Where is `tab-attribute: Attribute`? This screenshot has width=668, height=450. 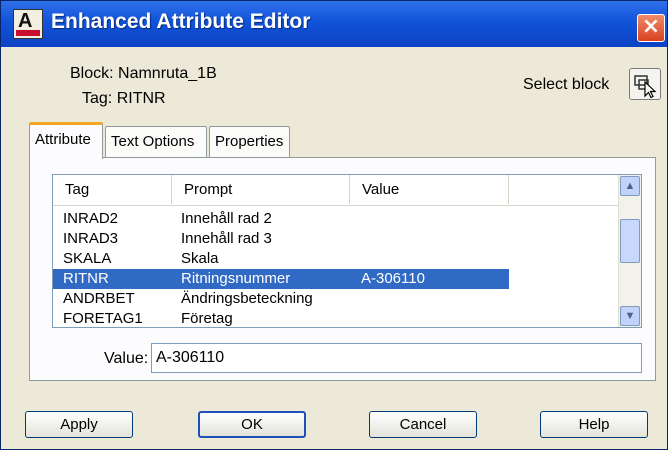
tab-attribute: Attribute is located at coordinates (66, 140).